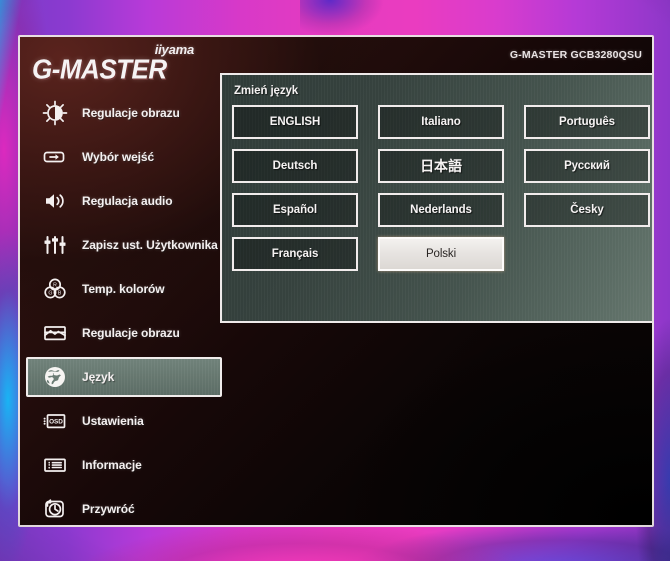 This screenshot has height=561, width=670. Describe the element at coordinates (118, 157) in the screenshot. I see `sidebar-item-label: Wybór wejść` at that location.